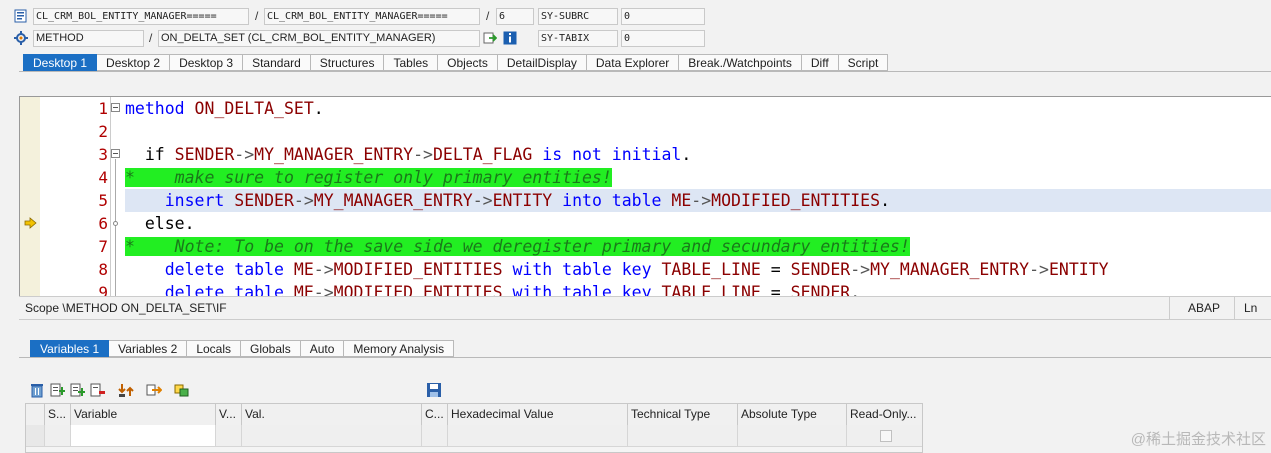  I want to click on line-number: 2, so click(103, 131).